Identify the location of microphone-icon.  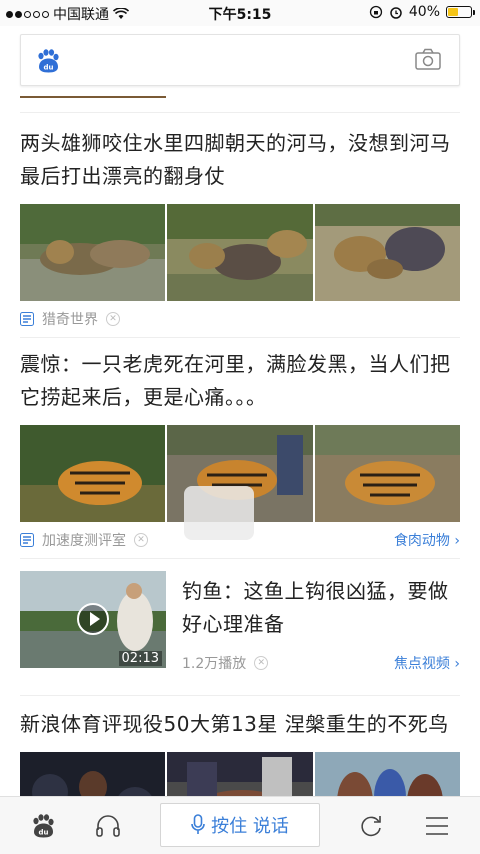
(198, 824).